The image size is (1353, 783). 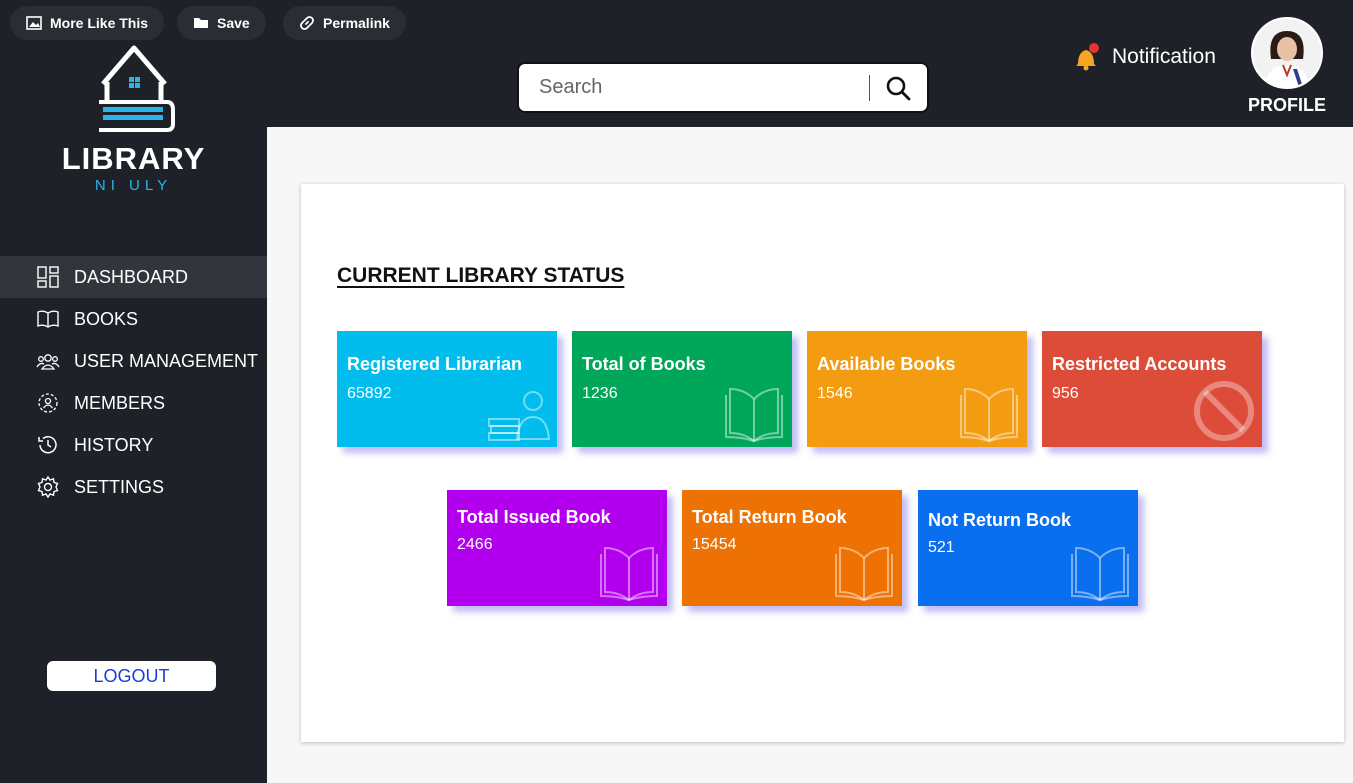 I want to click on notification-label: Notification, so click(x=1164, y=56).